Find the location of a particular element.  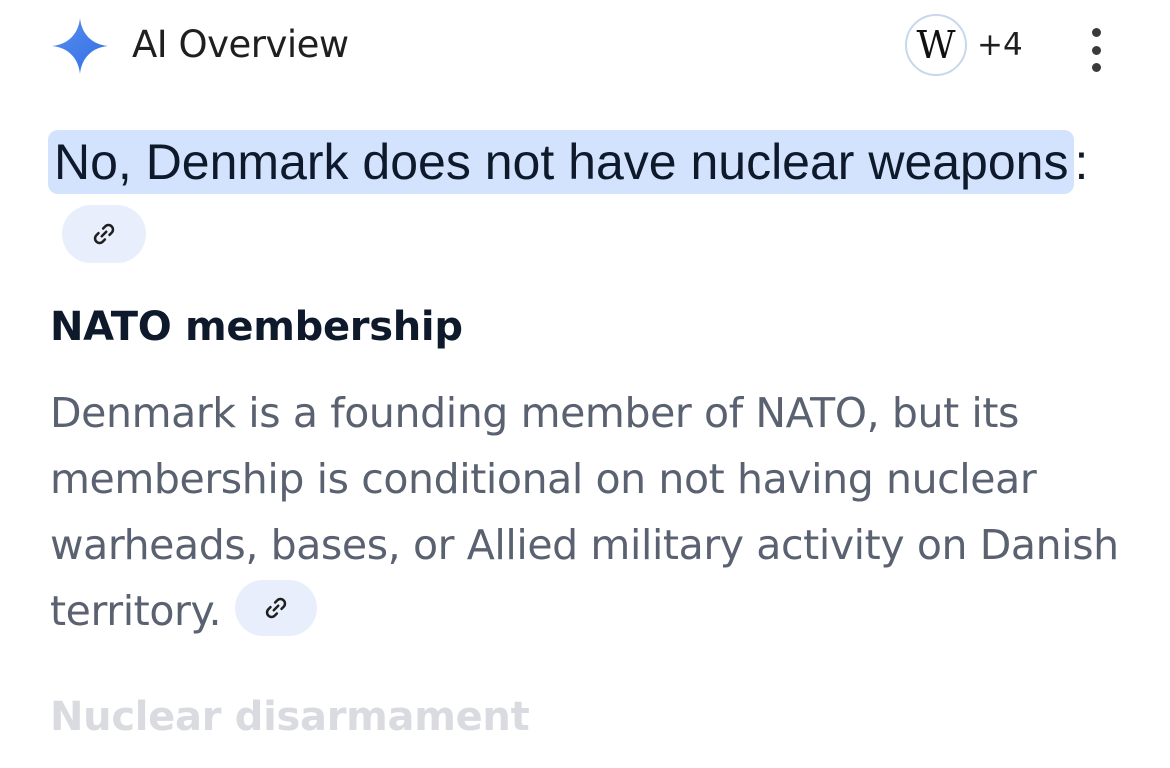

ai-overview-header: AI Overview W +4 is located at coordinates (585, 48).